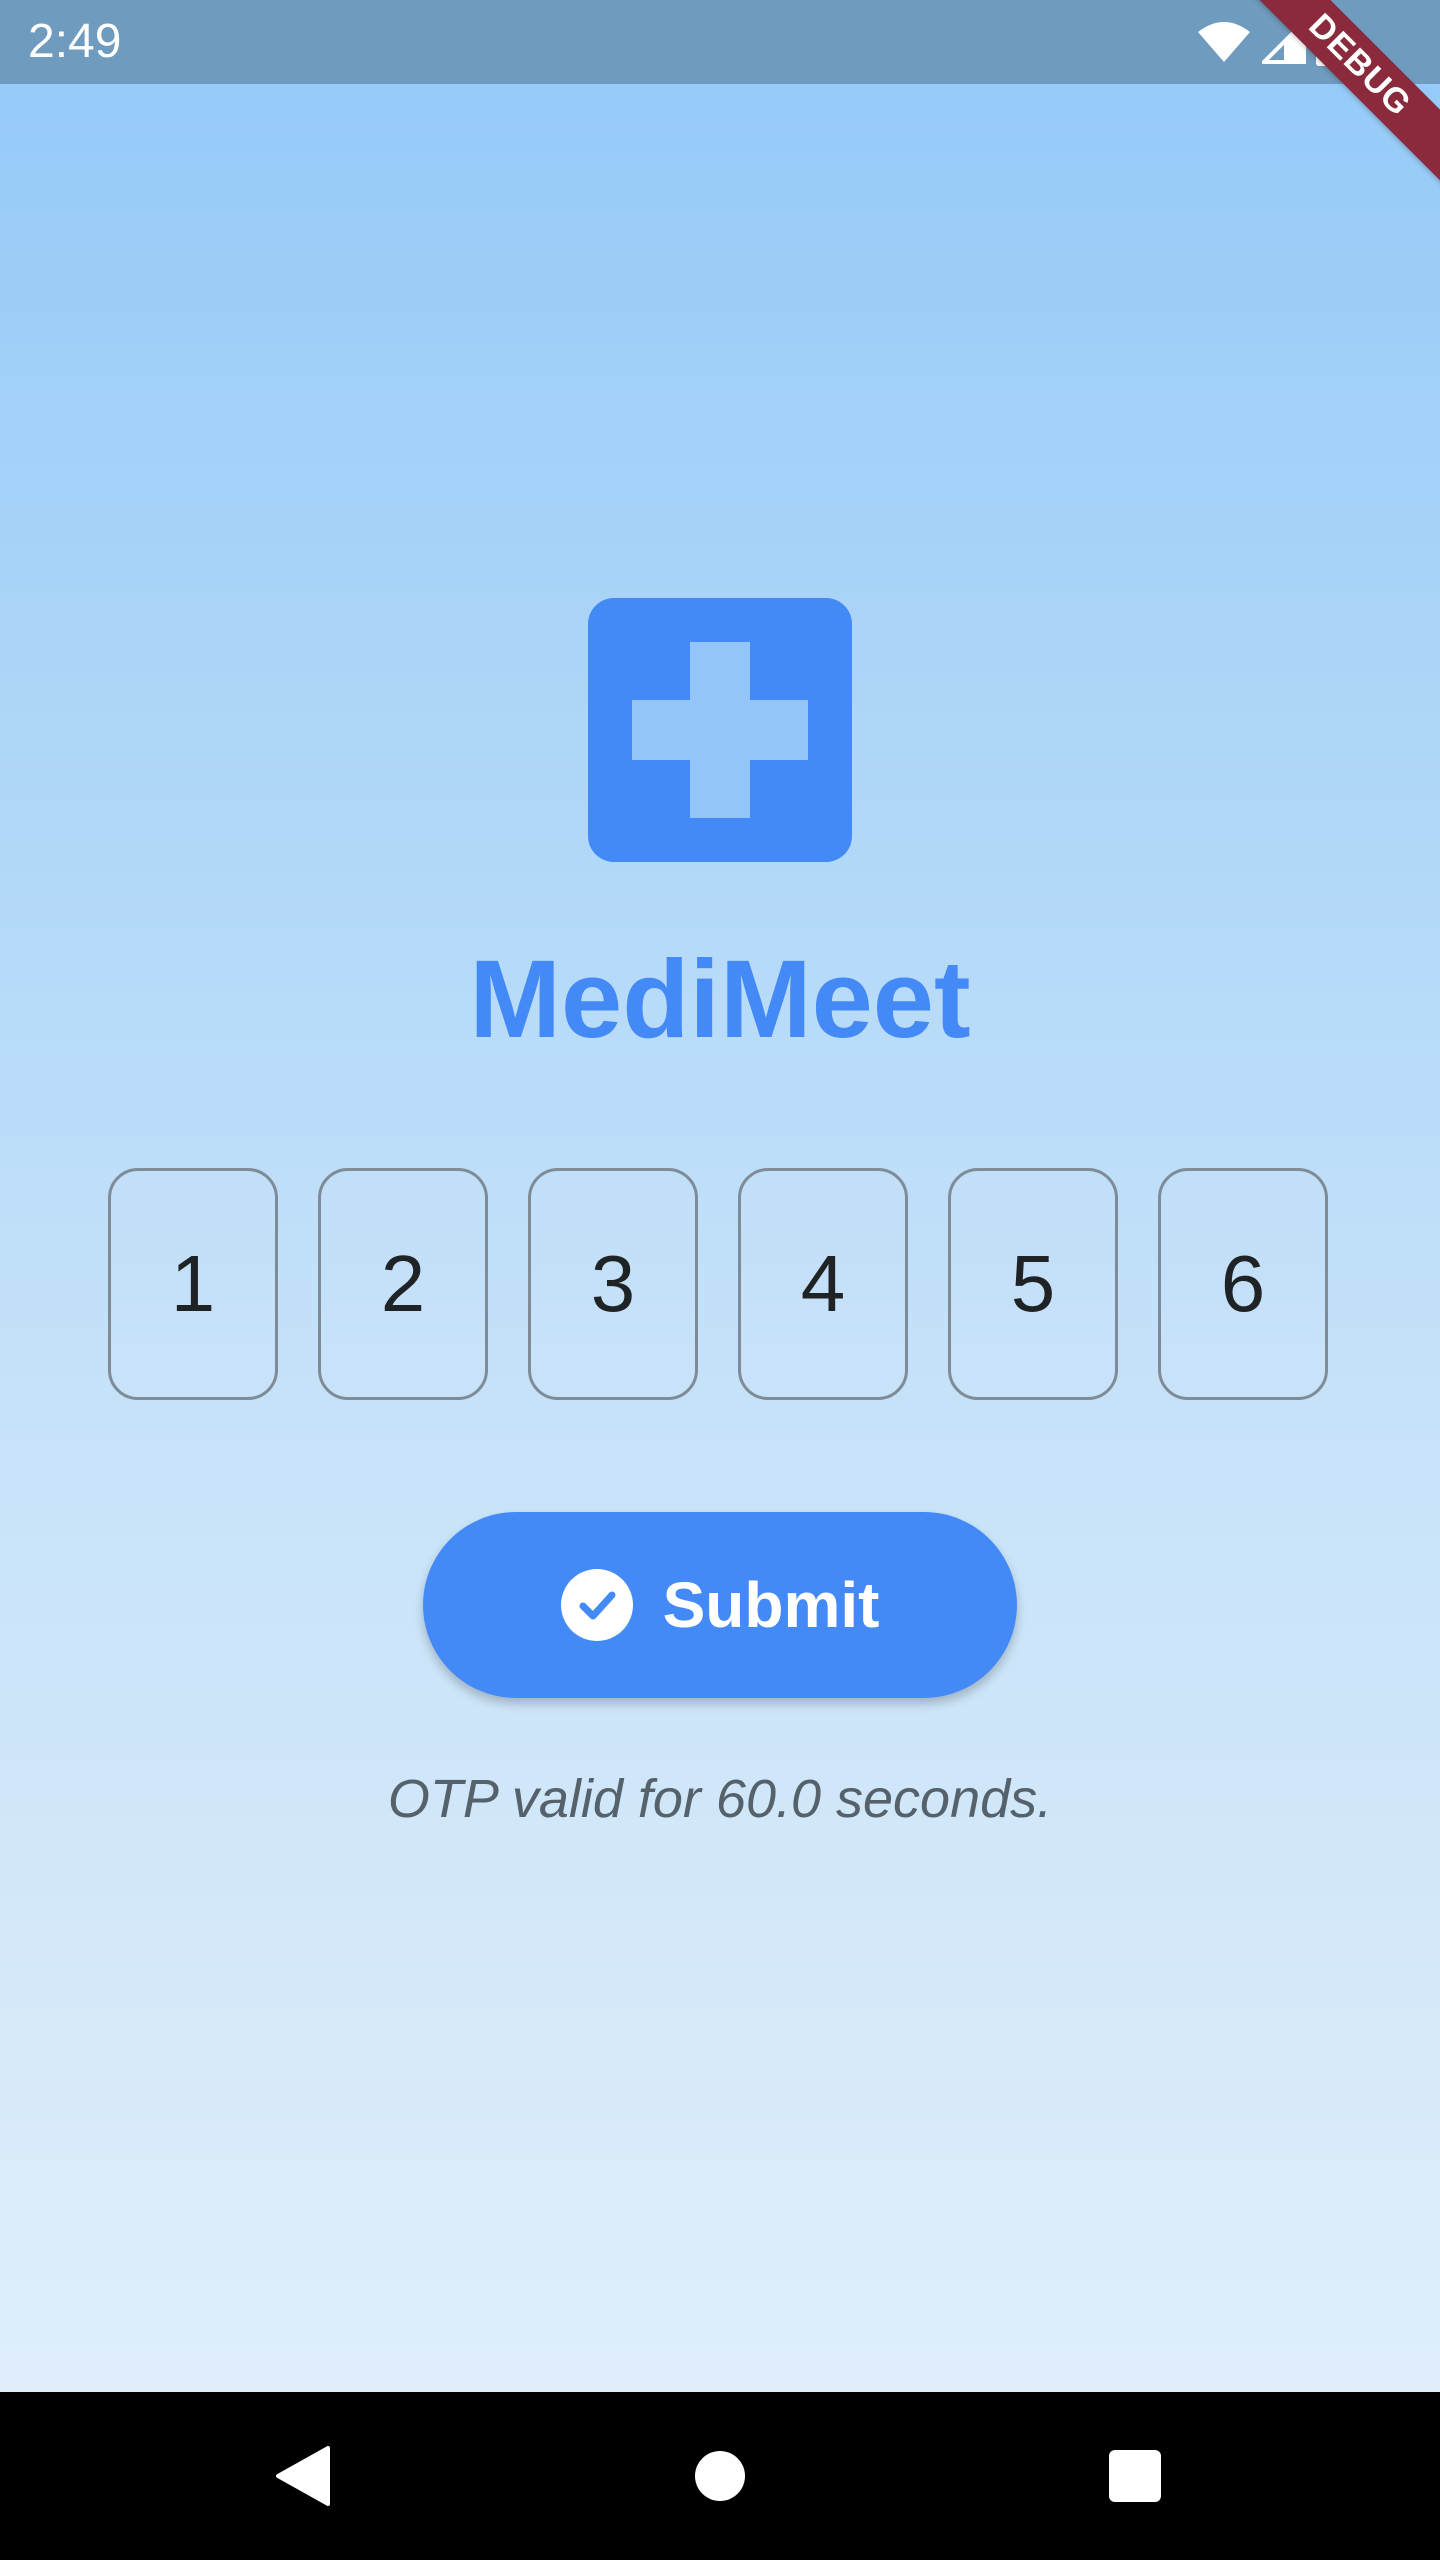  Describe the element at coordinates (720, 999) in the screenshot. I see `app-title: MediMeet` at that location.